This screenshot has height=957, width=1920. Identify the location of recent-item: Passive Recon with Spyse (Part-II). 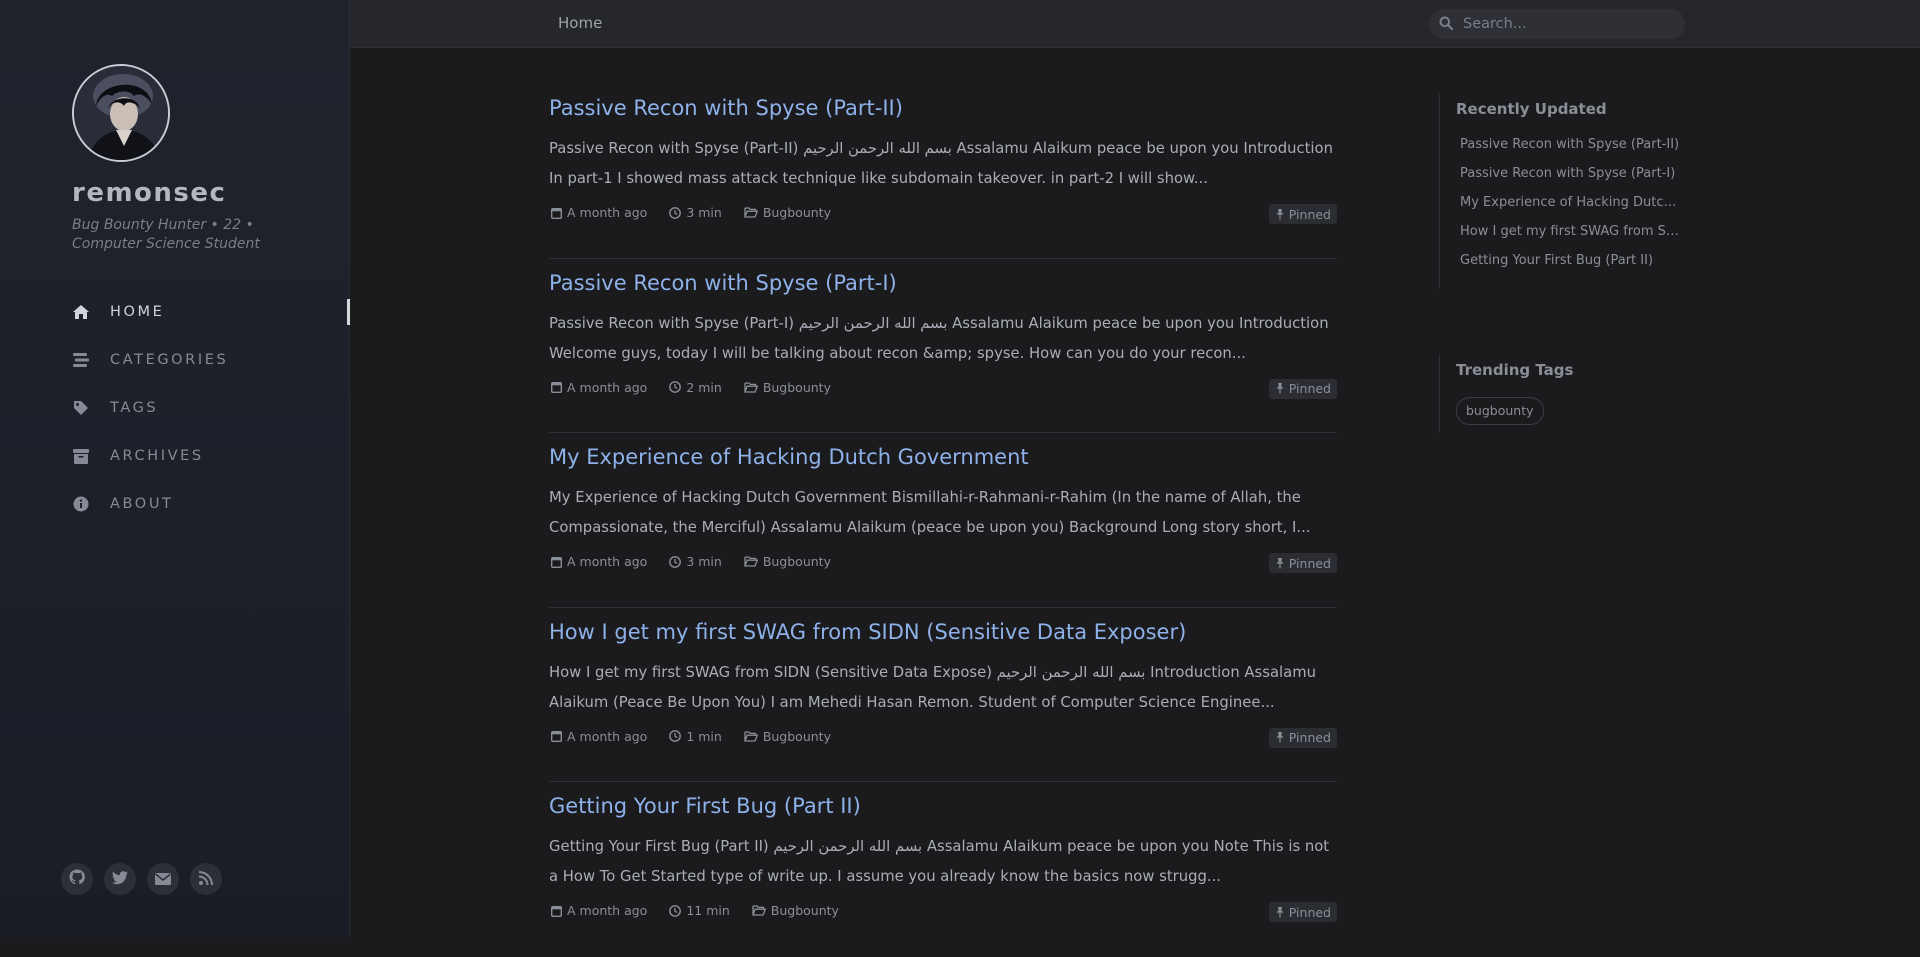
(1569, 144).